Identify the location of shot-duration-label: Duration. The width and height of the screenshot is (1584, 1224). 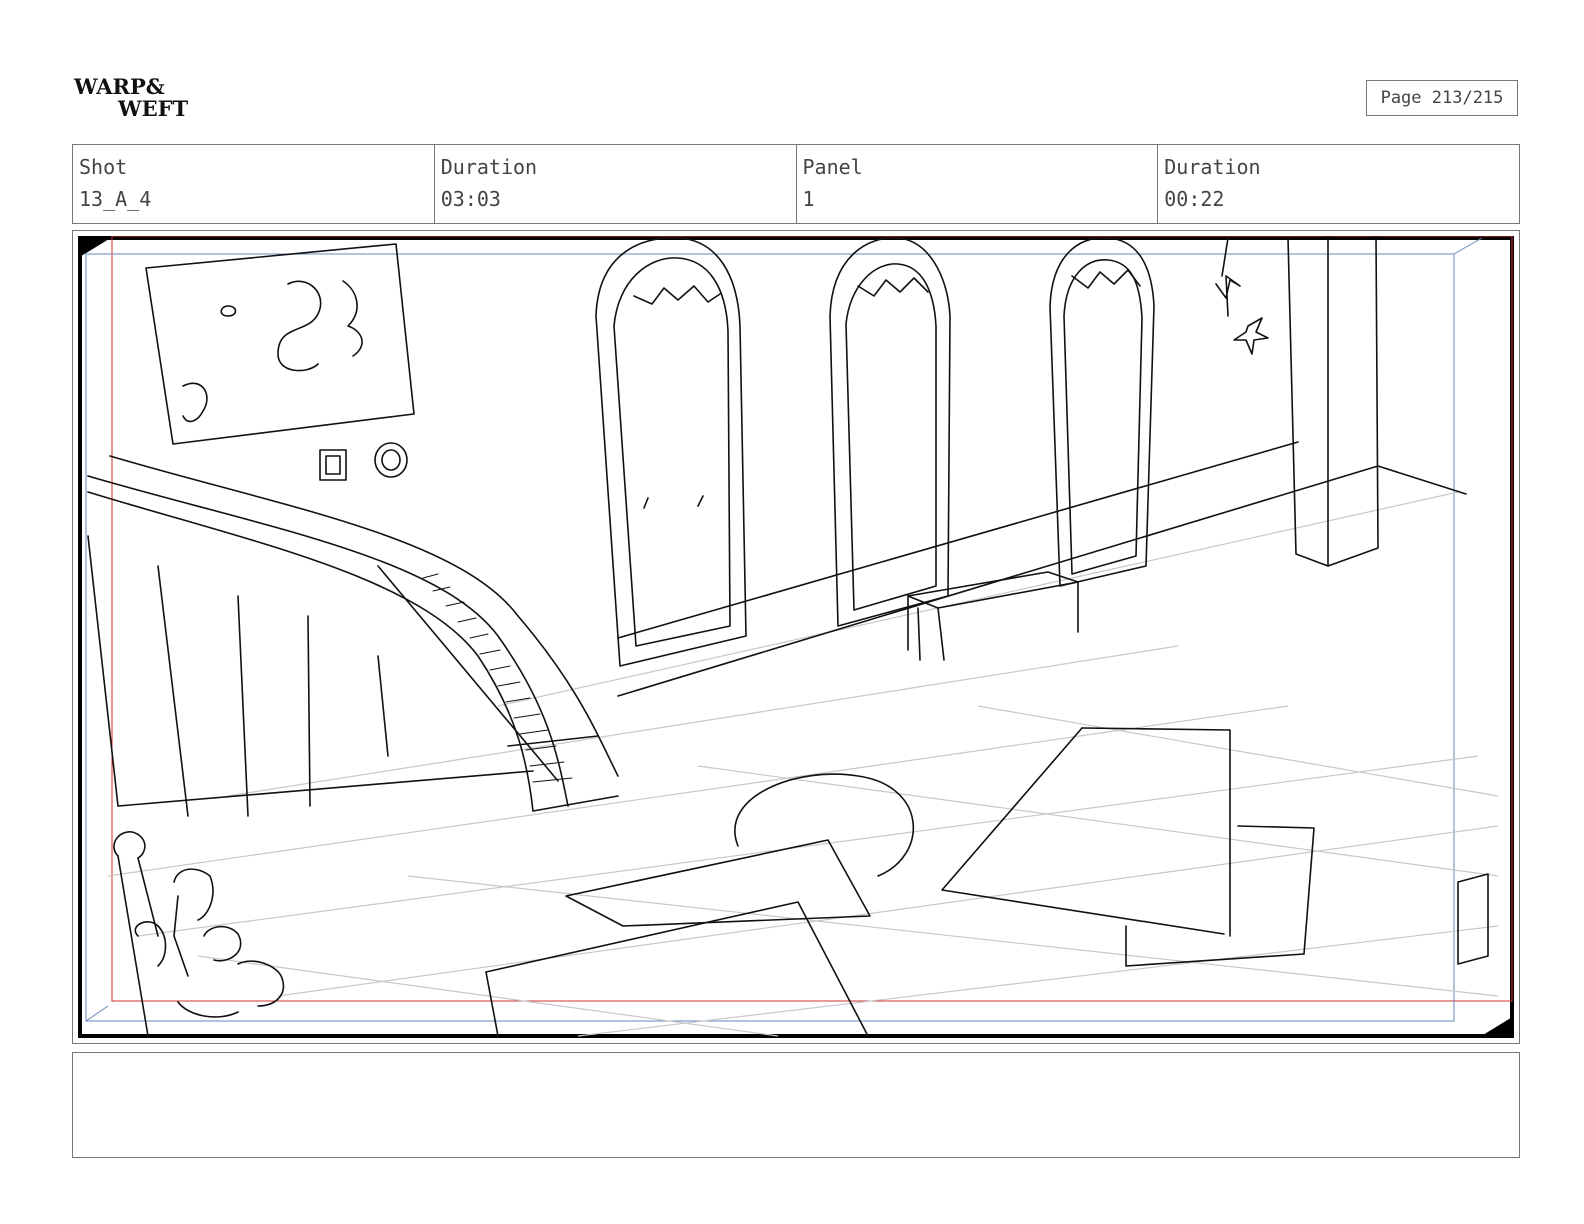
(489, 167).